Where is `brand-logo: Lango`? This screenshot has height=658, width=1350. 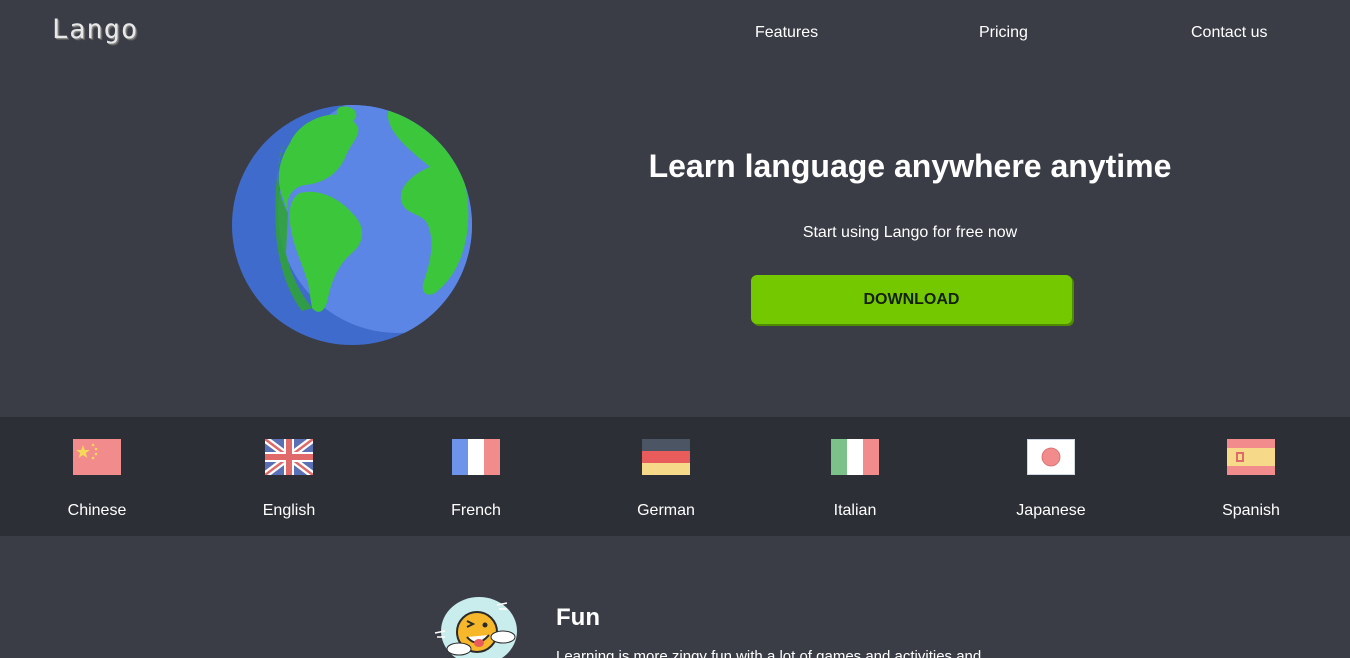 brand-logo: Lango is located at coordinates (95, 29).